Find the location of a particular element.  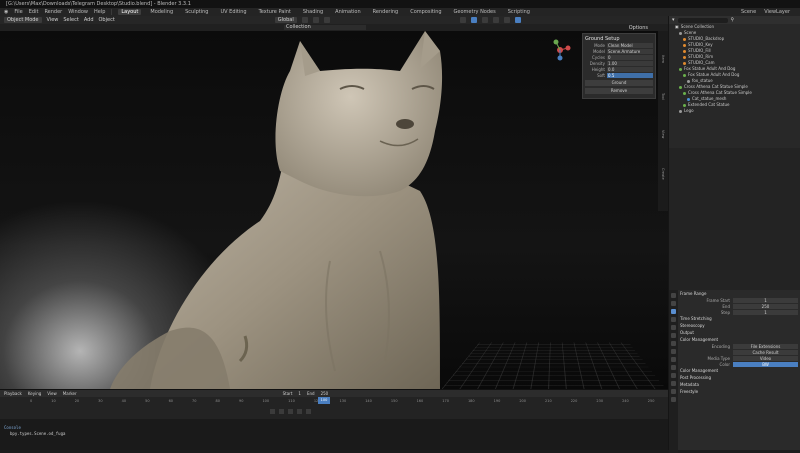

render-tab-icon is located at coordinates (673, 303).